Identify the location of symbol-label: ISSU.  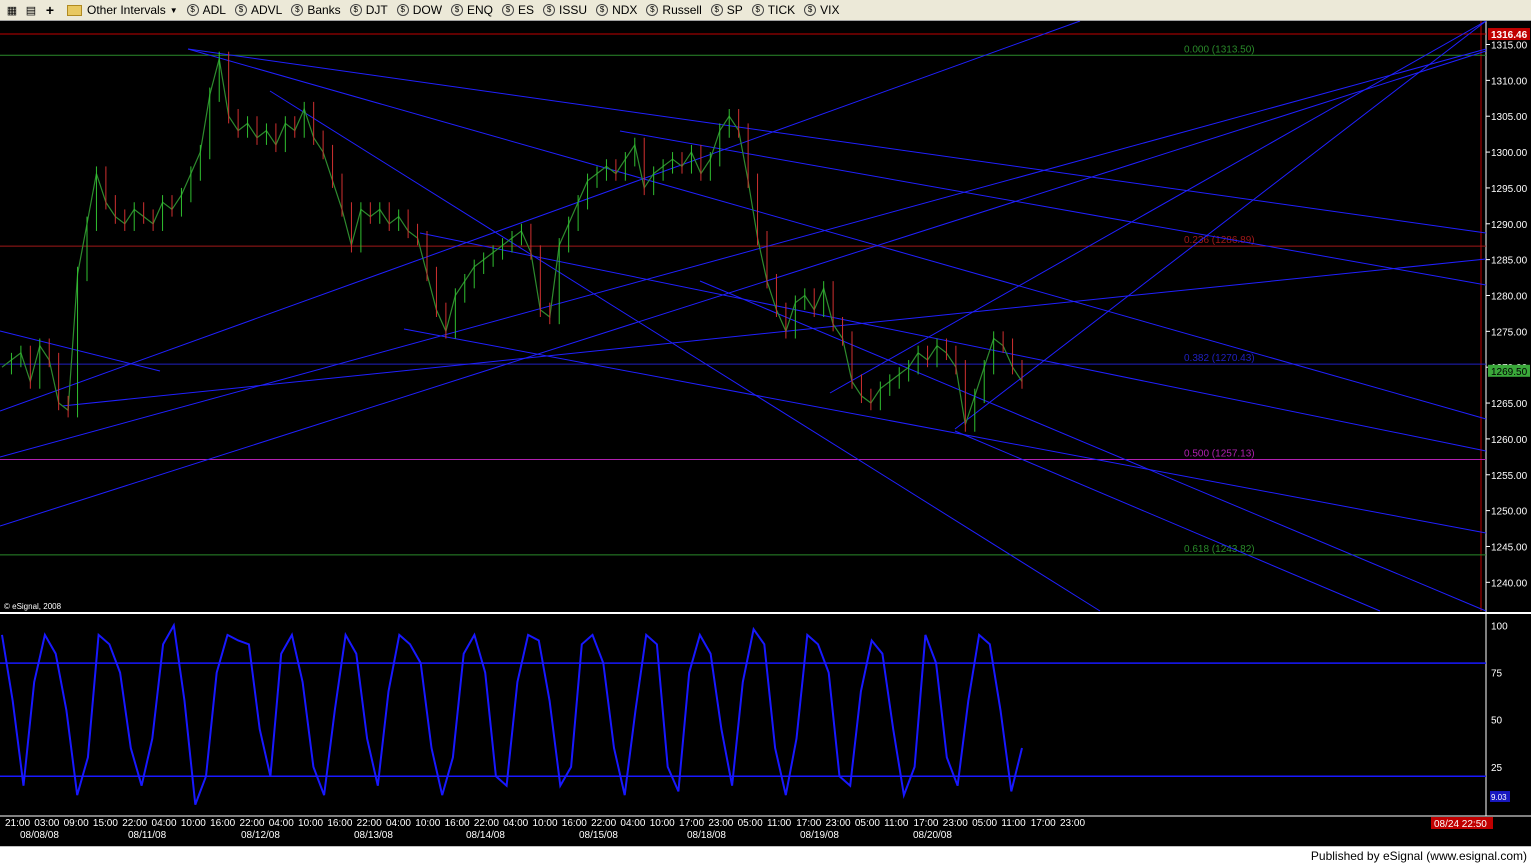
(573, 10).